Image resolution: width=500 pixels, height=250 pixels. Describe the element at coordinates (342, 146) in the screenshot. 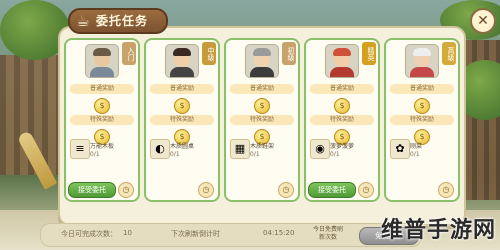

I see `item-name: 菠萝菠萝` at that location.